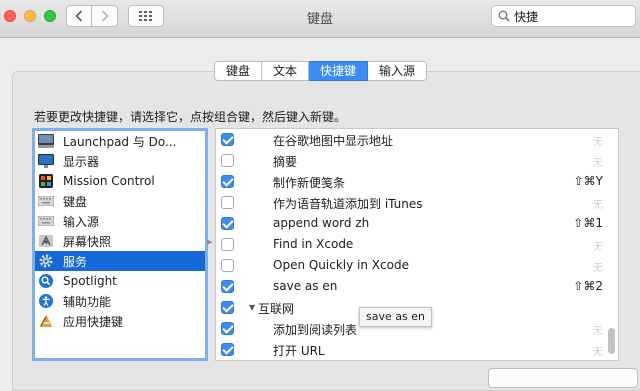 This screenshot has height=391, width=640. I want to click on category-item-mission-control: Mission Control, so click(120, 181).